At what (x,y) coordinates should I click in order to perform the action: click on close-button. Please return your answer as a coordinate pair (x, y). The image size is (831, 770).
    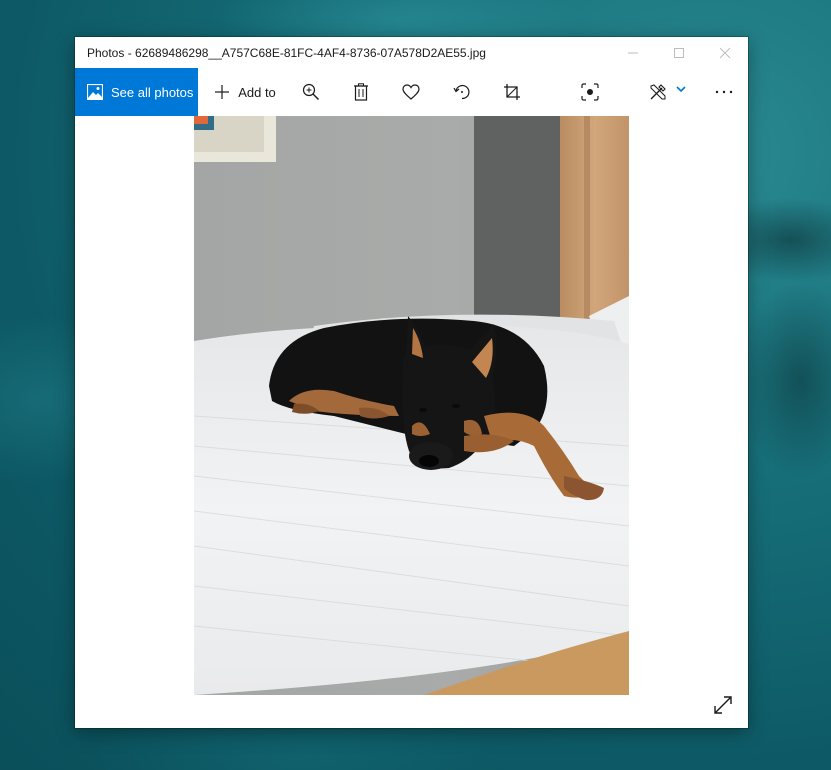
    Looking at the image, I should click on (725, 52).